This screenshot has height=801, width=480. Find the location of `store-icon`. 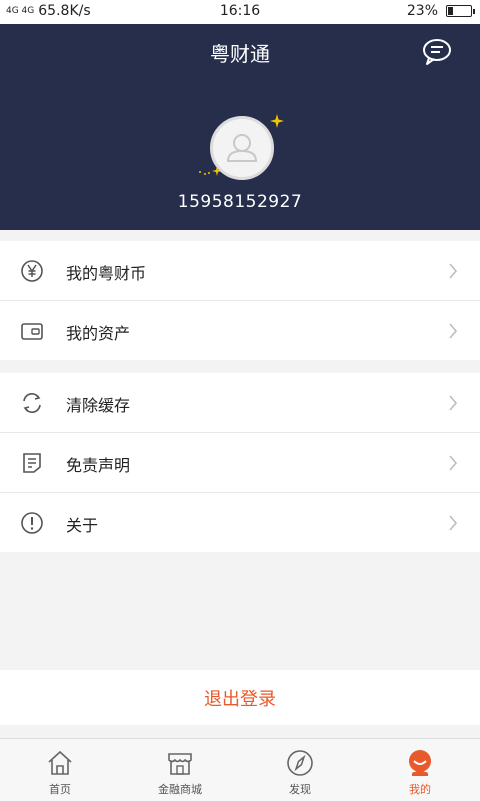

store-icon is located at coordinates (180, 764).